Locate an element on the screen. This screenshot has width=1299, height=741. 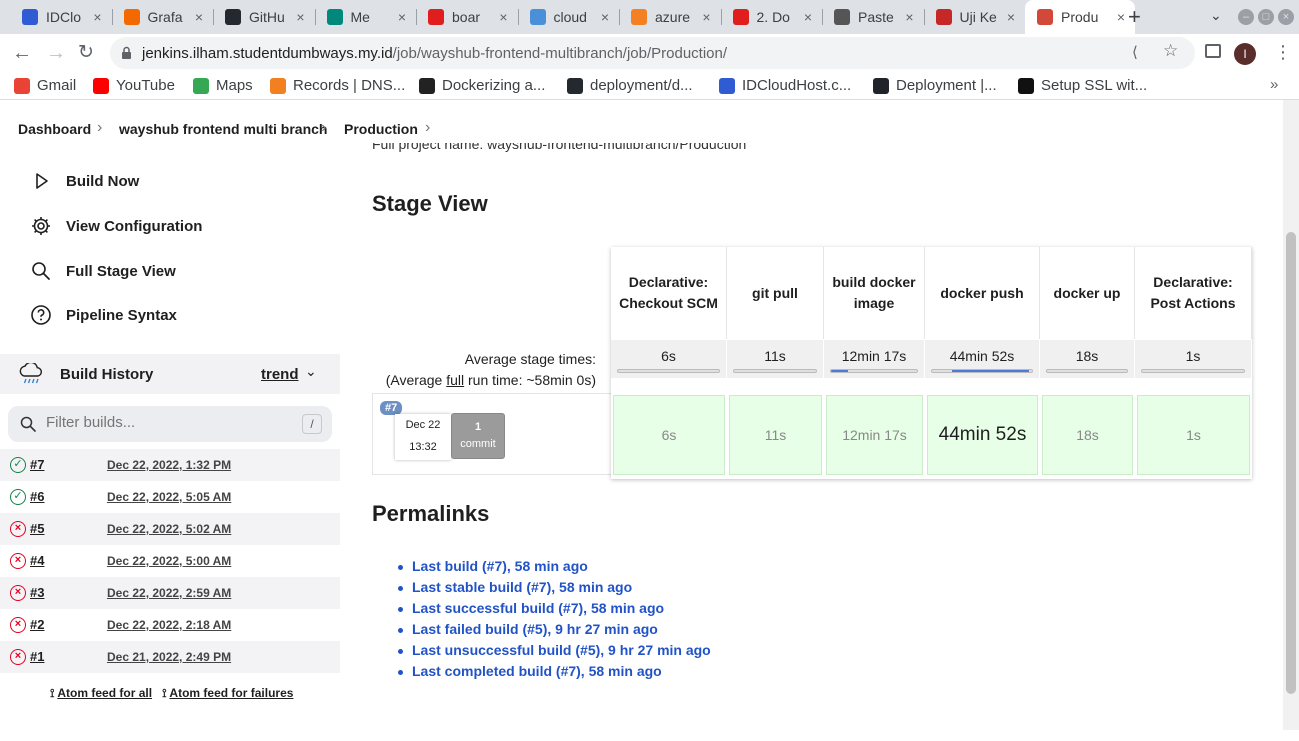
stage-run-cell: 11s is located at coordinates (775, 435).